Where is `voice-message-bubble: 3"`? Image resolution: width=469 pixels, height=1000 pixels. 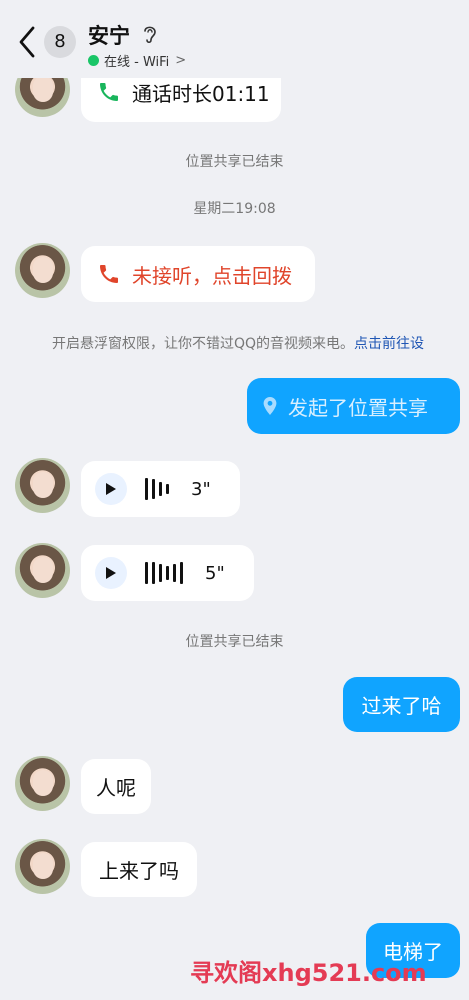
voice-message-bubble: 3" is located at coordinates (160, 489).